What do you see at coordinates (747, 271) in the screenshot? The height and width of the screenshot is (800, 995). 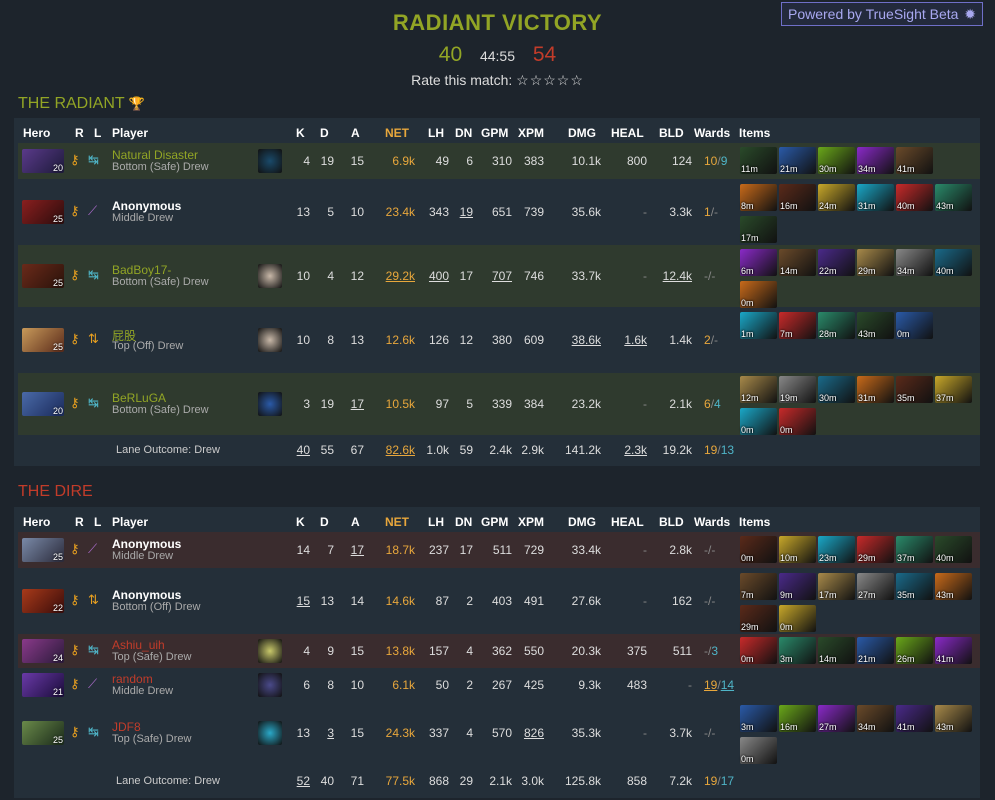 I see `item-time: 6m` at bounding box center [747, 271].